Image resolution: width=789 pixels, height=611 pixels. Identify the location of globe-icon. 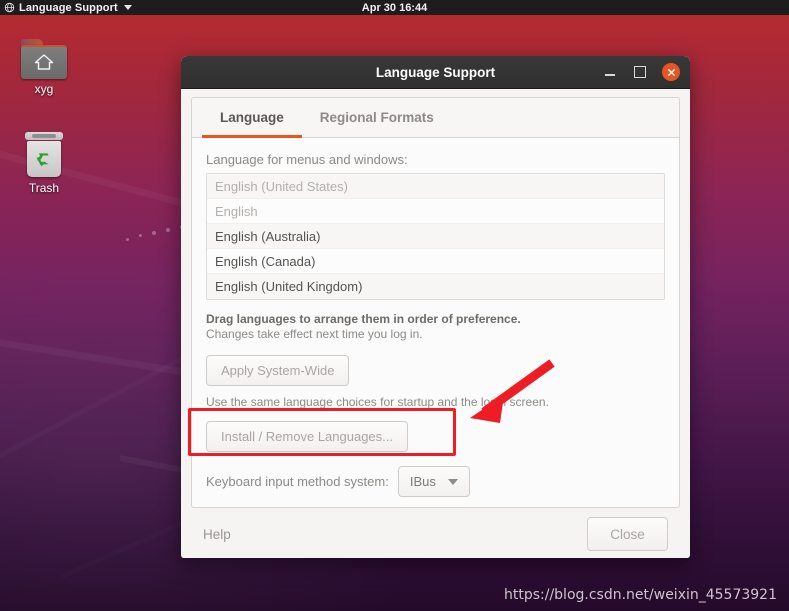
(9, 7).